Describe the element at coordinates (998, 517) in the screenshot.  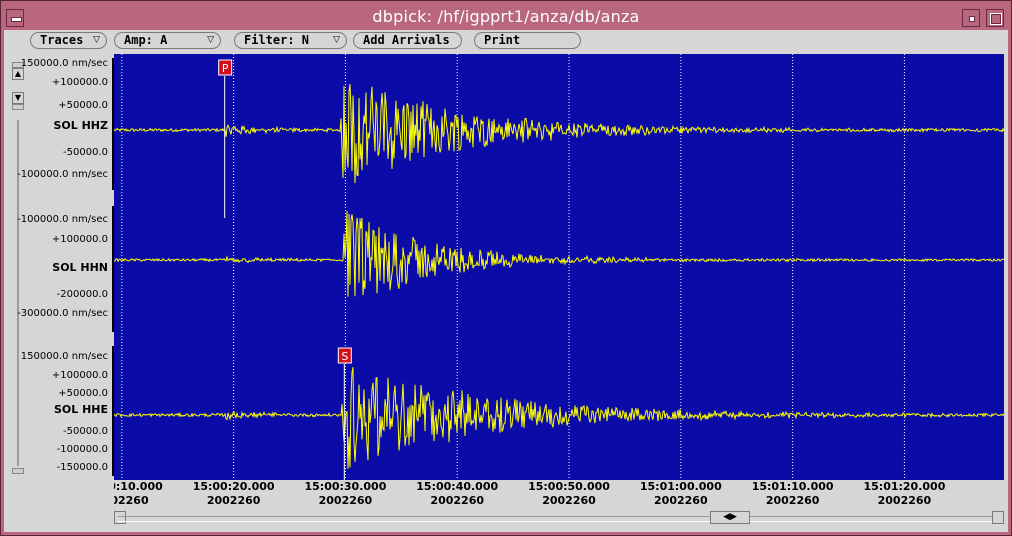
I see `scroll-right-button` at that location.